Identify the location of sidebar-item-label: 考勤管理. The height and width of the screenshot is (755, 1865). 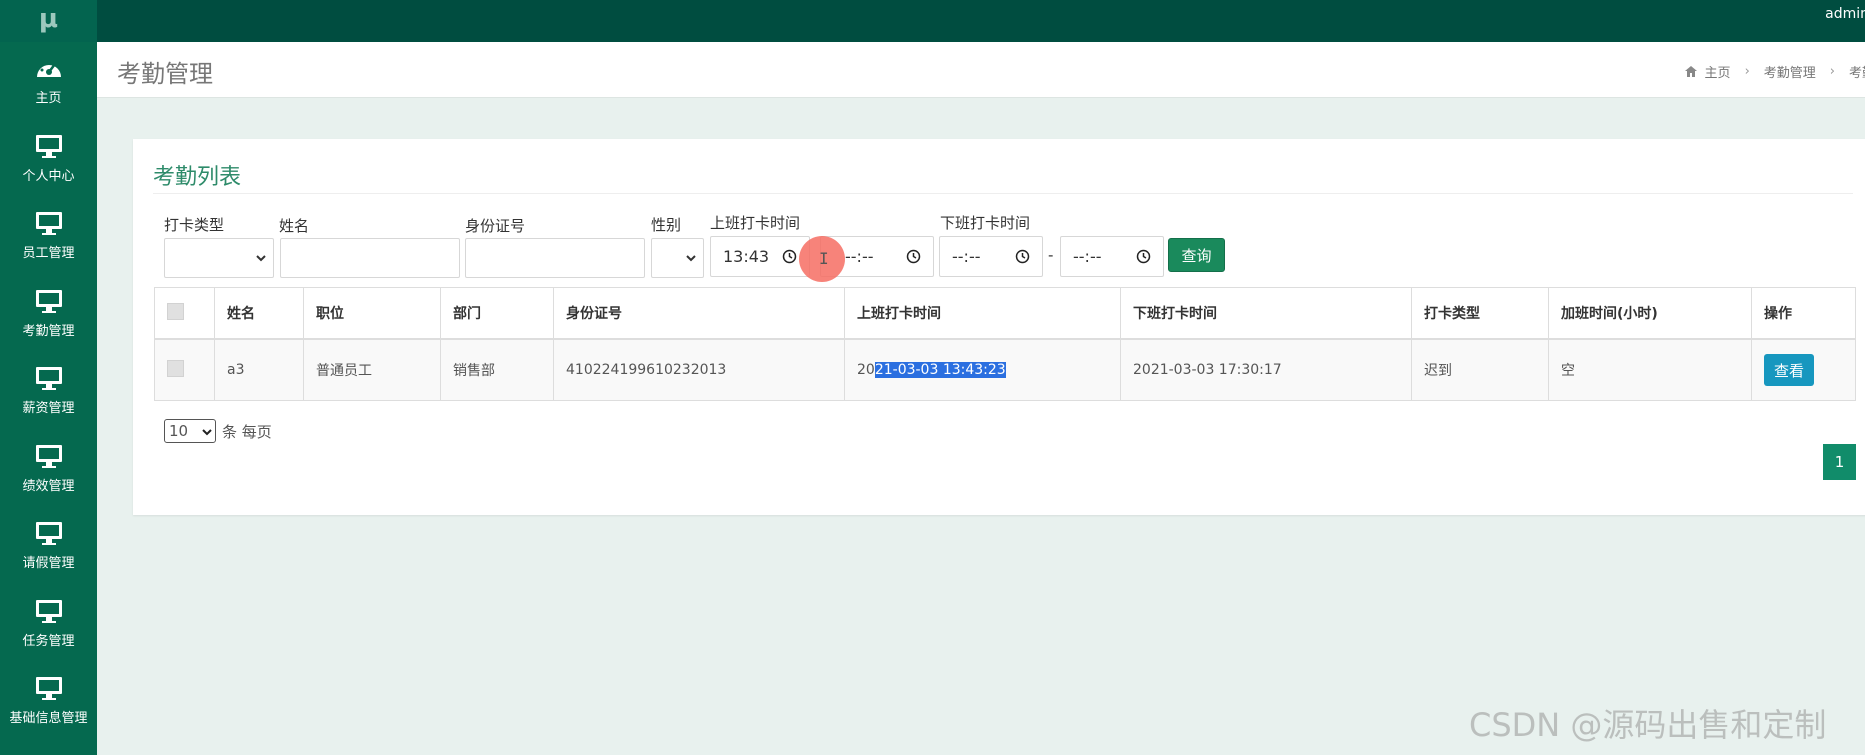
(48, 331).